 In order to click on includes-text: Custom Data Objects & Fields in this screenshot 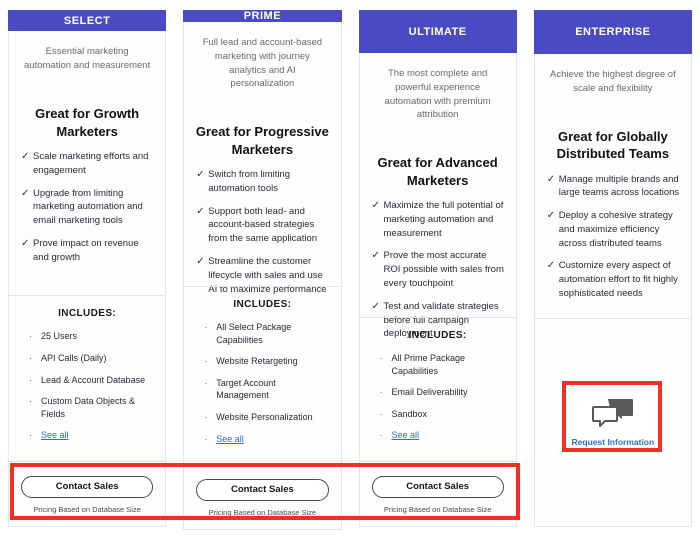, I will do `click(88, 407)`.